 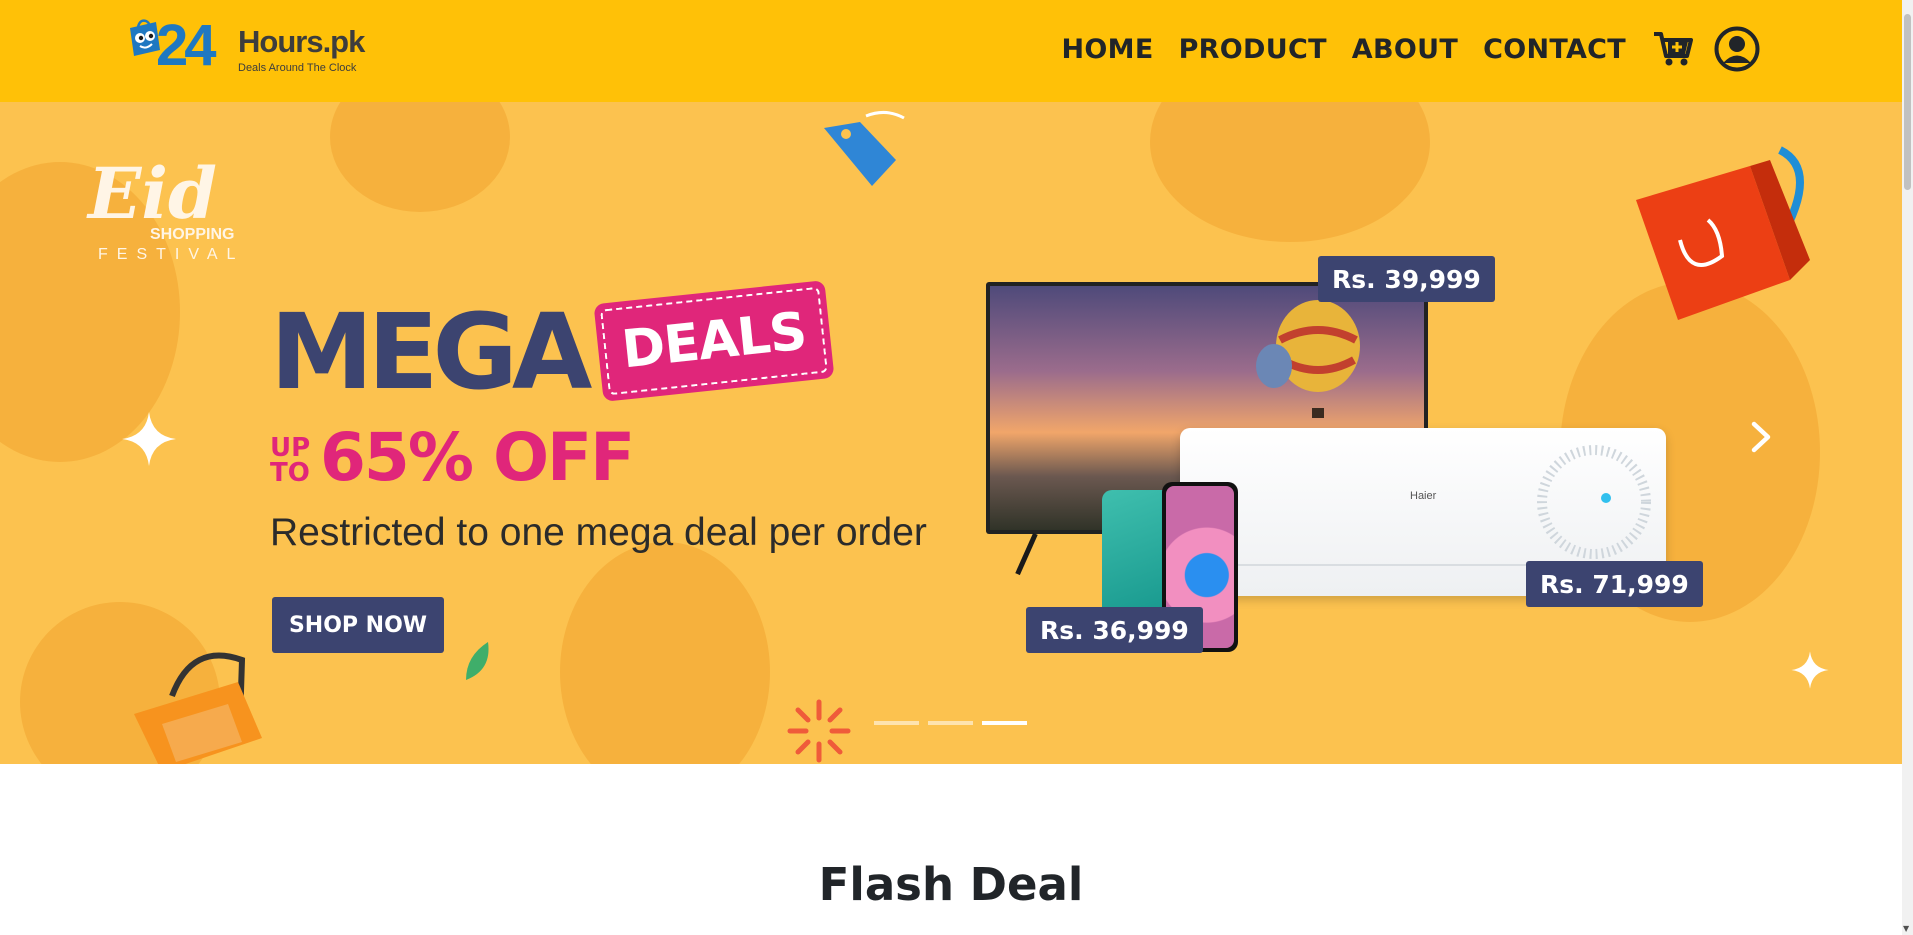 What do you see at coordinates (819, 731) in the screenshot?
I see `burst-icon` at bounding box center [819, 731].